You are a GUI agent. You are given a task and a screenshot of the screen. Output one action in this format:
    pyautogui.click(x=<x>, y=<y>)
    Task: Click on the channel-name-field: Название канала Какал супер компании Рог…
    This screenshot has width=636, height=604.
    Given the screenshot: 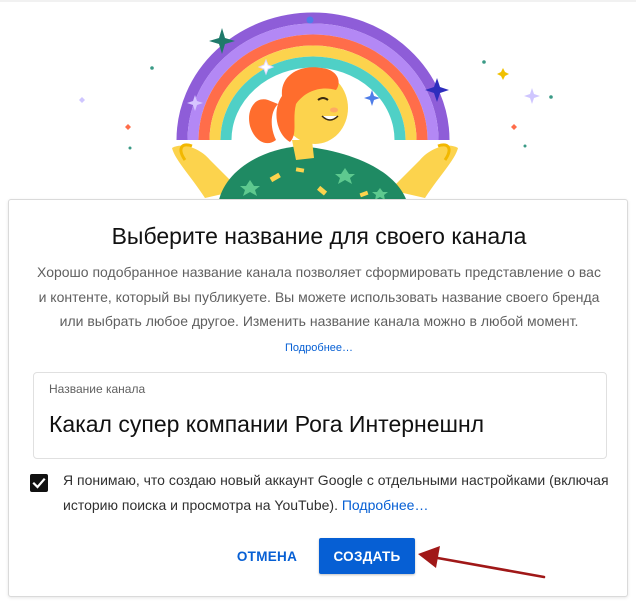 What is the action you would take?
    pyautogui.click(x=320, y=415)
    